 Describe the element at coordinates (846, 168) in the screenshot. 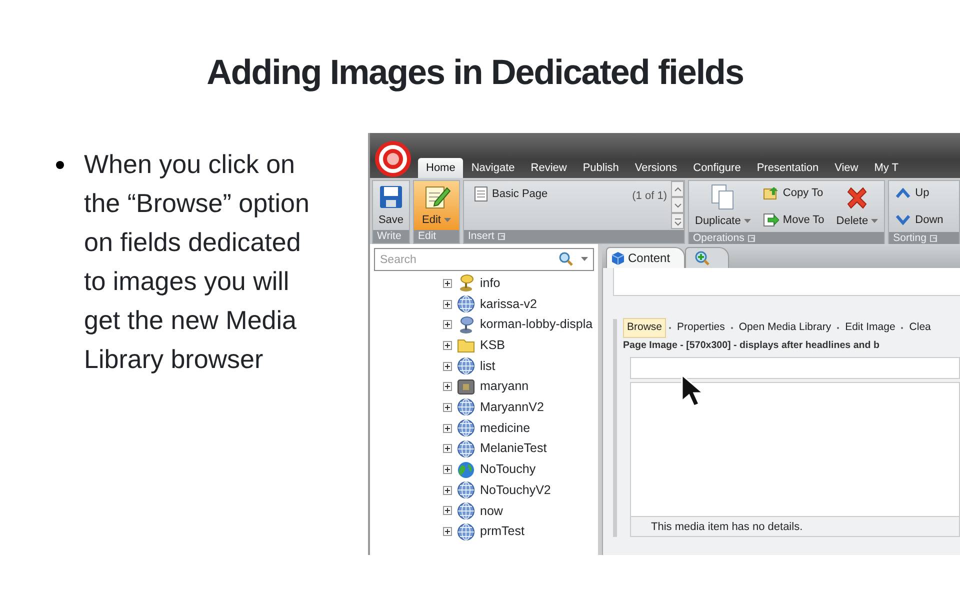

I see `ribbon-tab: View` at that location.